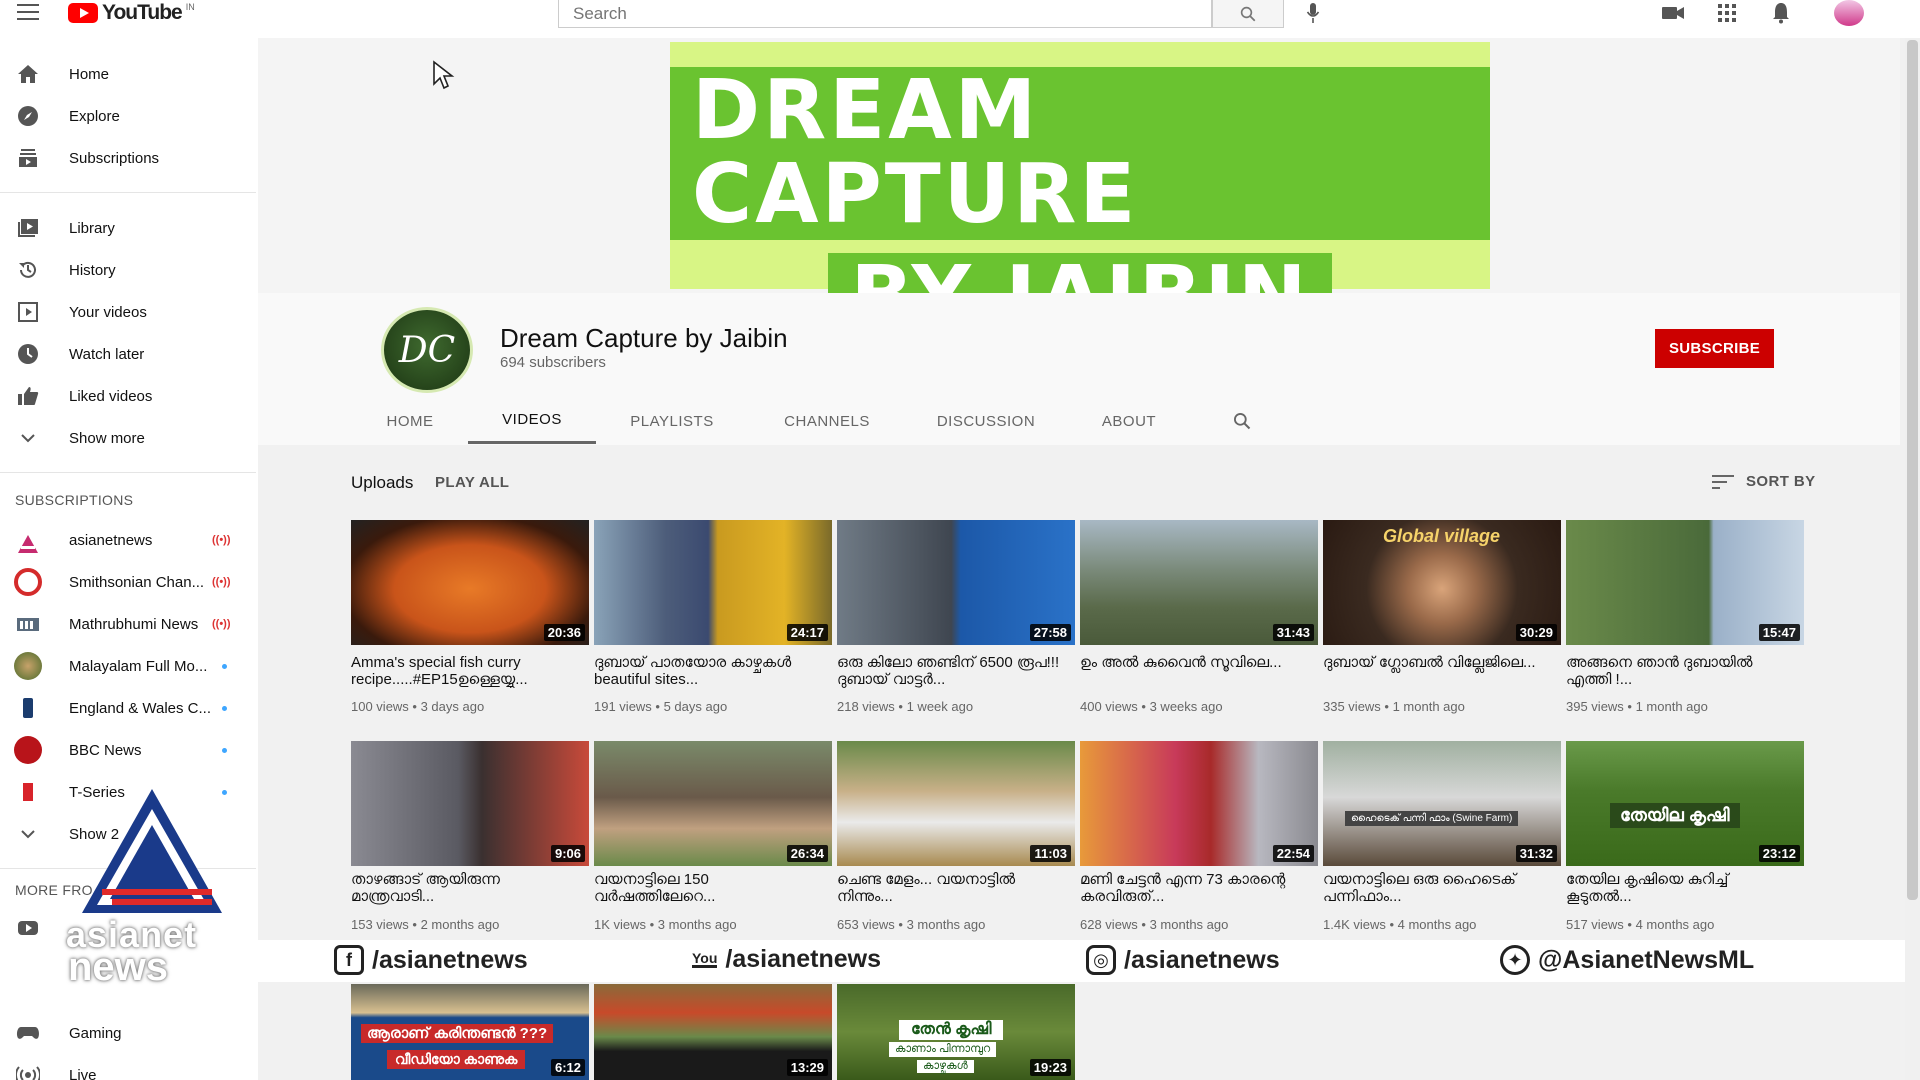 This screenshot has height=1080, width=1920. What do you see at coordinates (470, 582) in the screenshot?
I see `video-thumbnail: 20:36` at bounding box center [470, 582].